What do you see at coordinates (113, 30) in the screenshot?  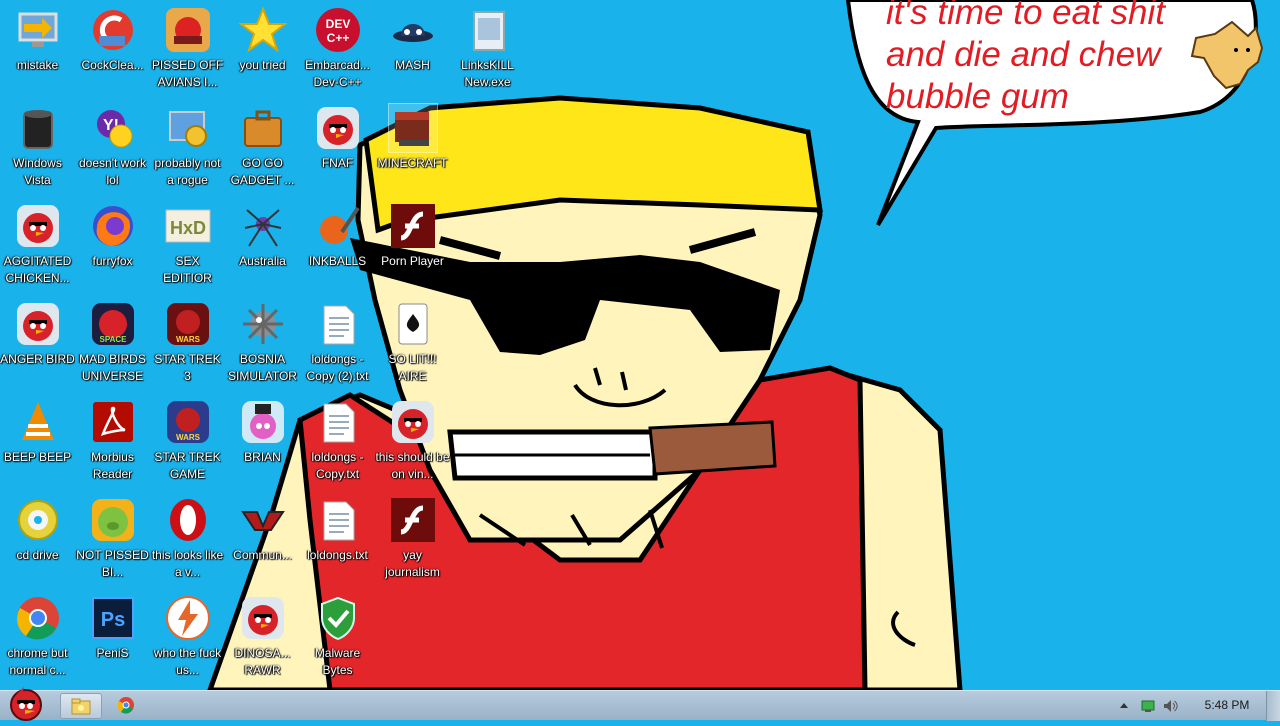 I see `ccleaner-icon` at bounding box center [113, 30].